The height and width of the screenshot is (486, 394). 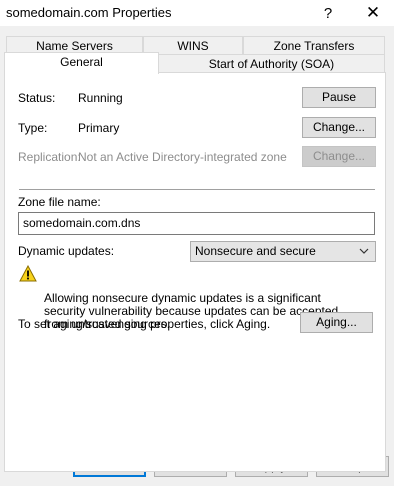 I want to click on zone-file-input: somedomain.com.dns, so click(x=196, y=223).